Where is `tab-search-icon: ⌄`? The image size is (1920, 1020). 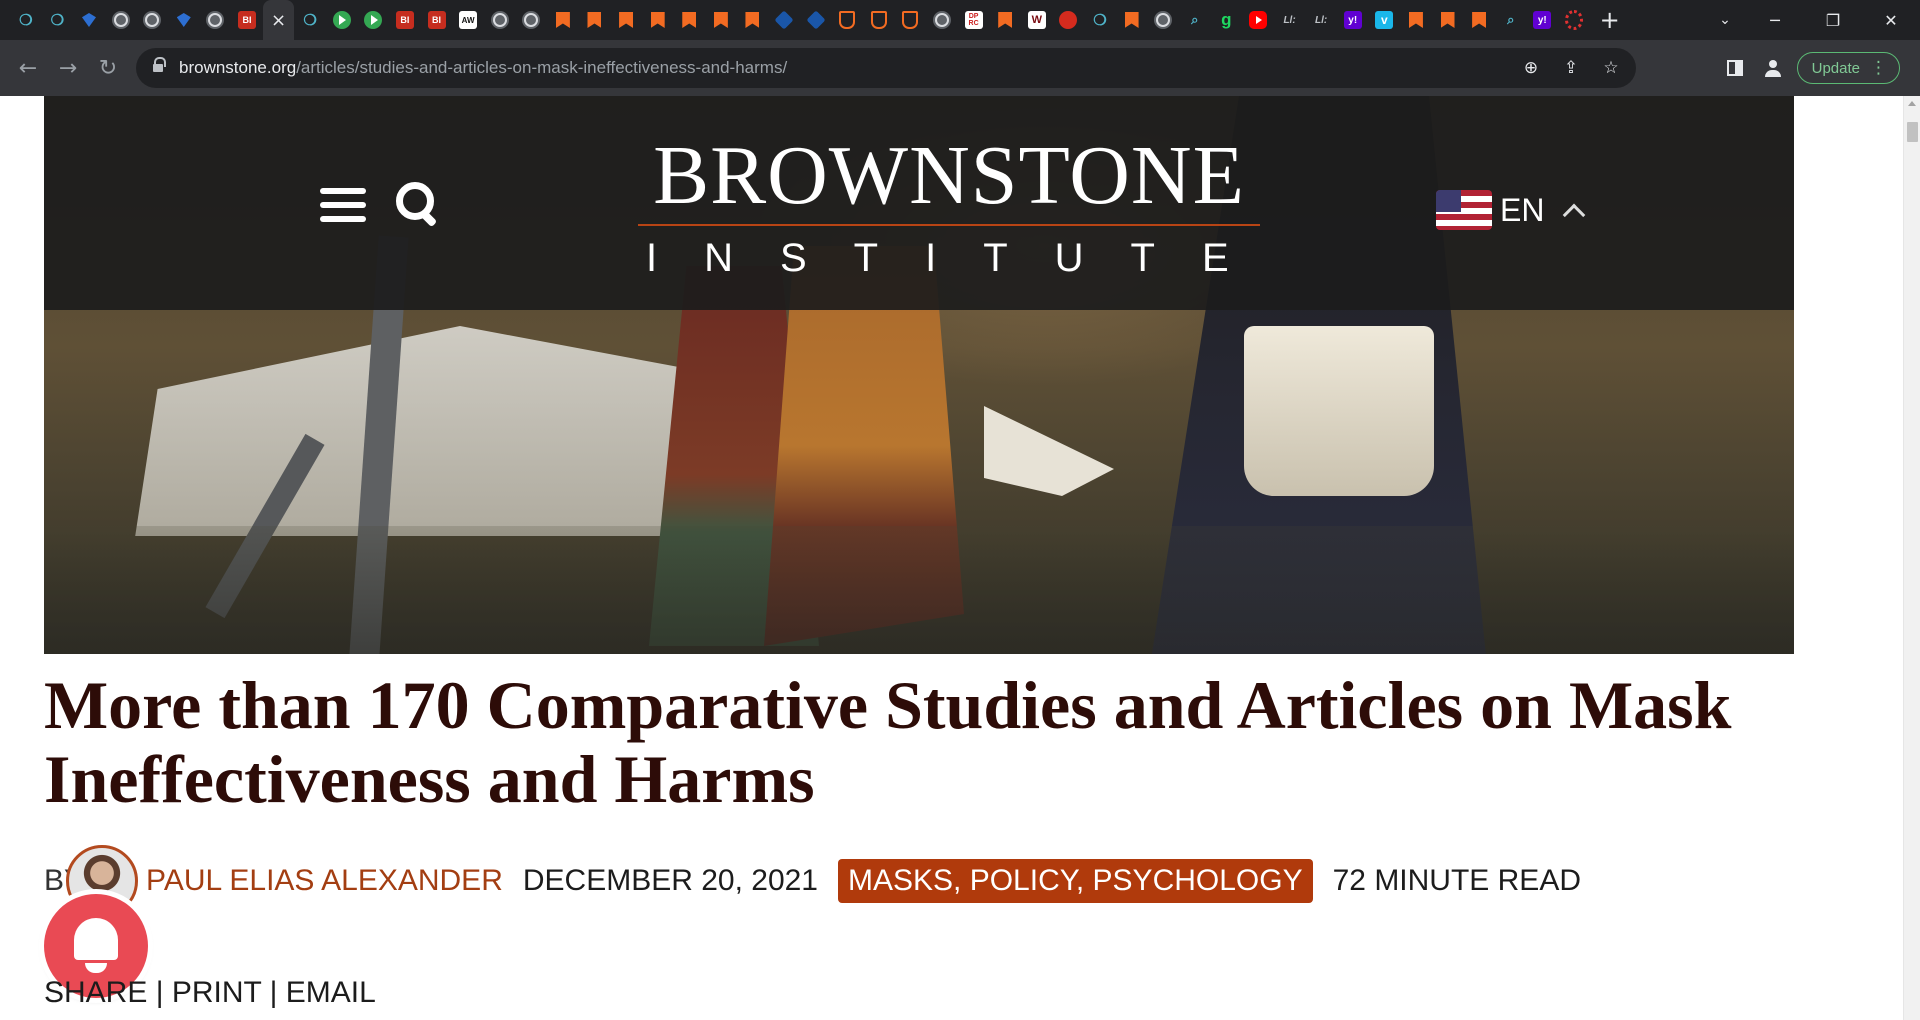 tab-search-icon: ⌄ is located at coordinates (1725, 20).